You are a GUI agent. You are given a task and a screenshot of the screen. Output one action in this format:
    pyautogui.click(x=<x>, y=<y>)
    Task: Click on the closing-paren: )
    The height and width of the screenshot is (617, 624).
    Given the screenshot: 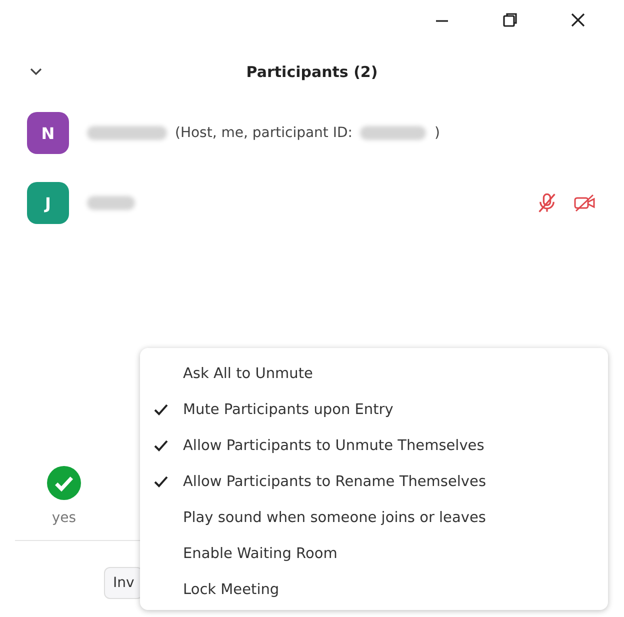 What is the action you would take?
    pyautogui.click(x=437, y=133)
    